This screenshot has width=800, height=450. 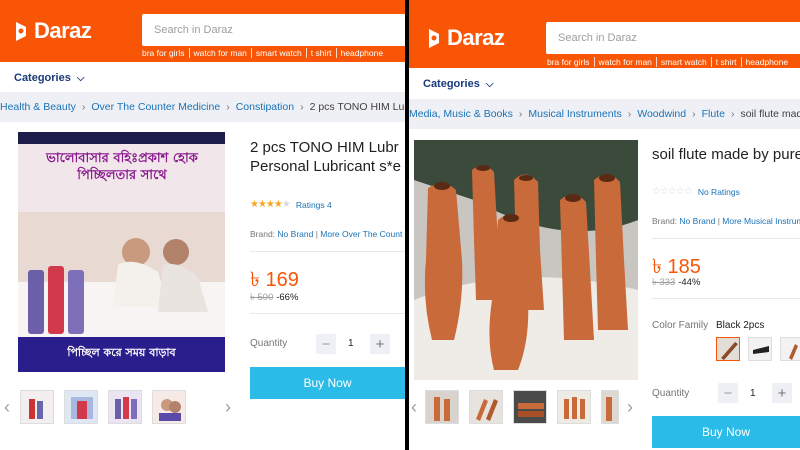 I want to click on product-rating: ★★★★★ Ratings 4, so click(x=291, y=204).